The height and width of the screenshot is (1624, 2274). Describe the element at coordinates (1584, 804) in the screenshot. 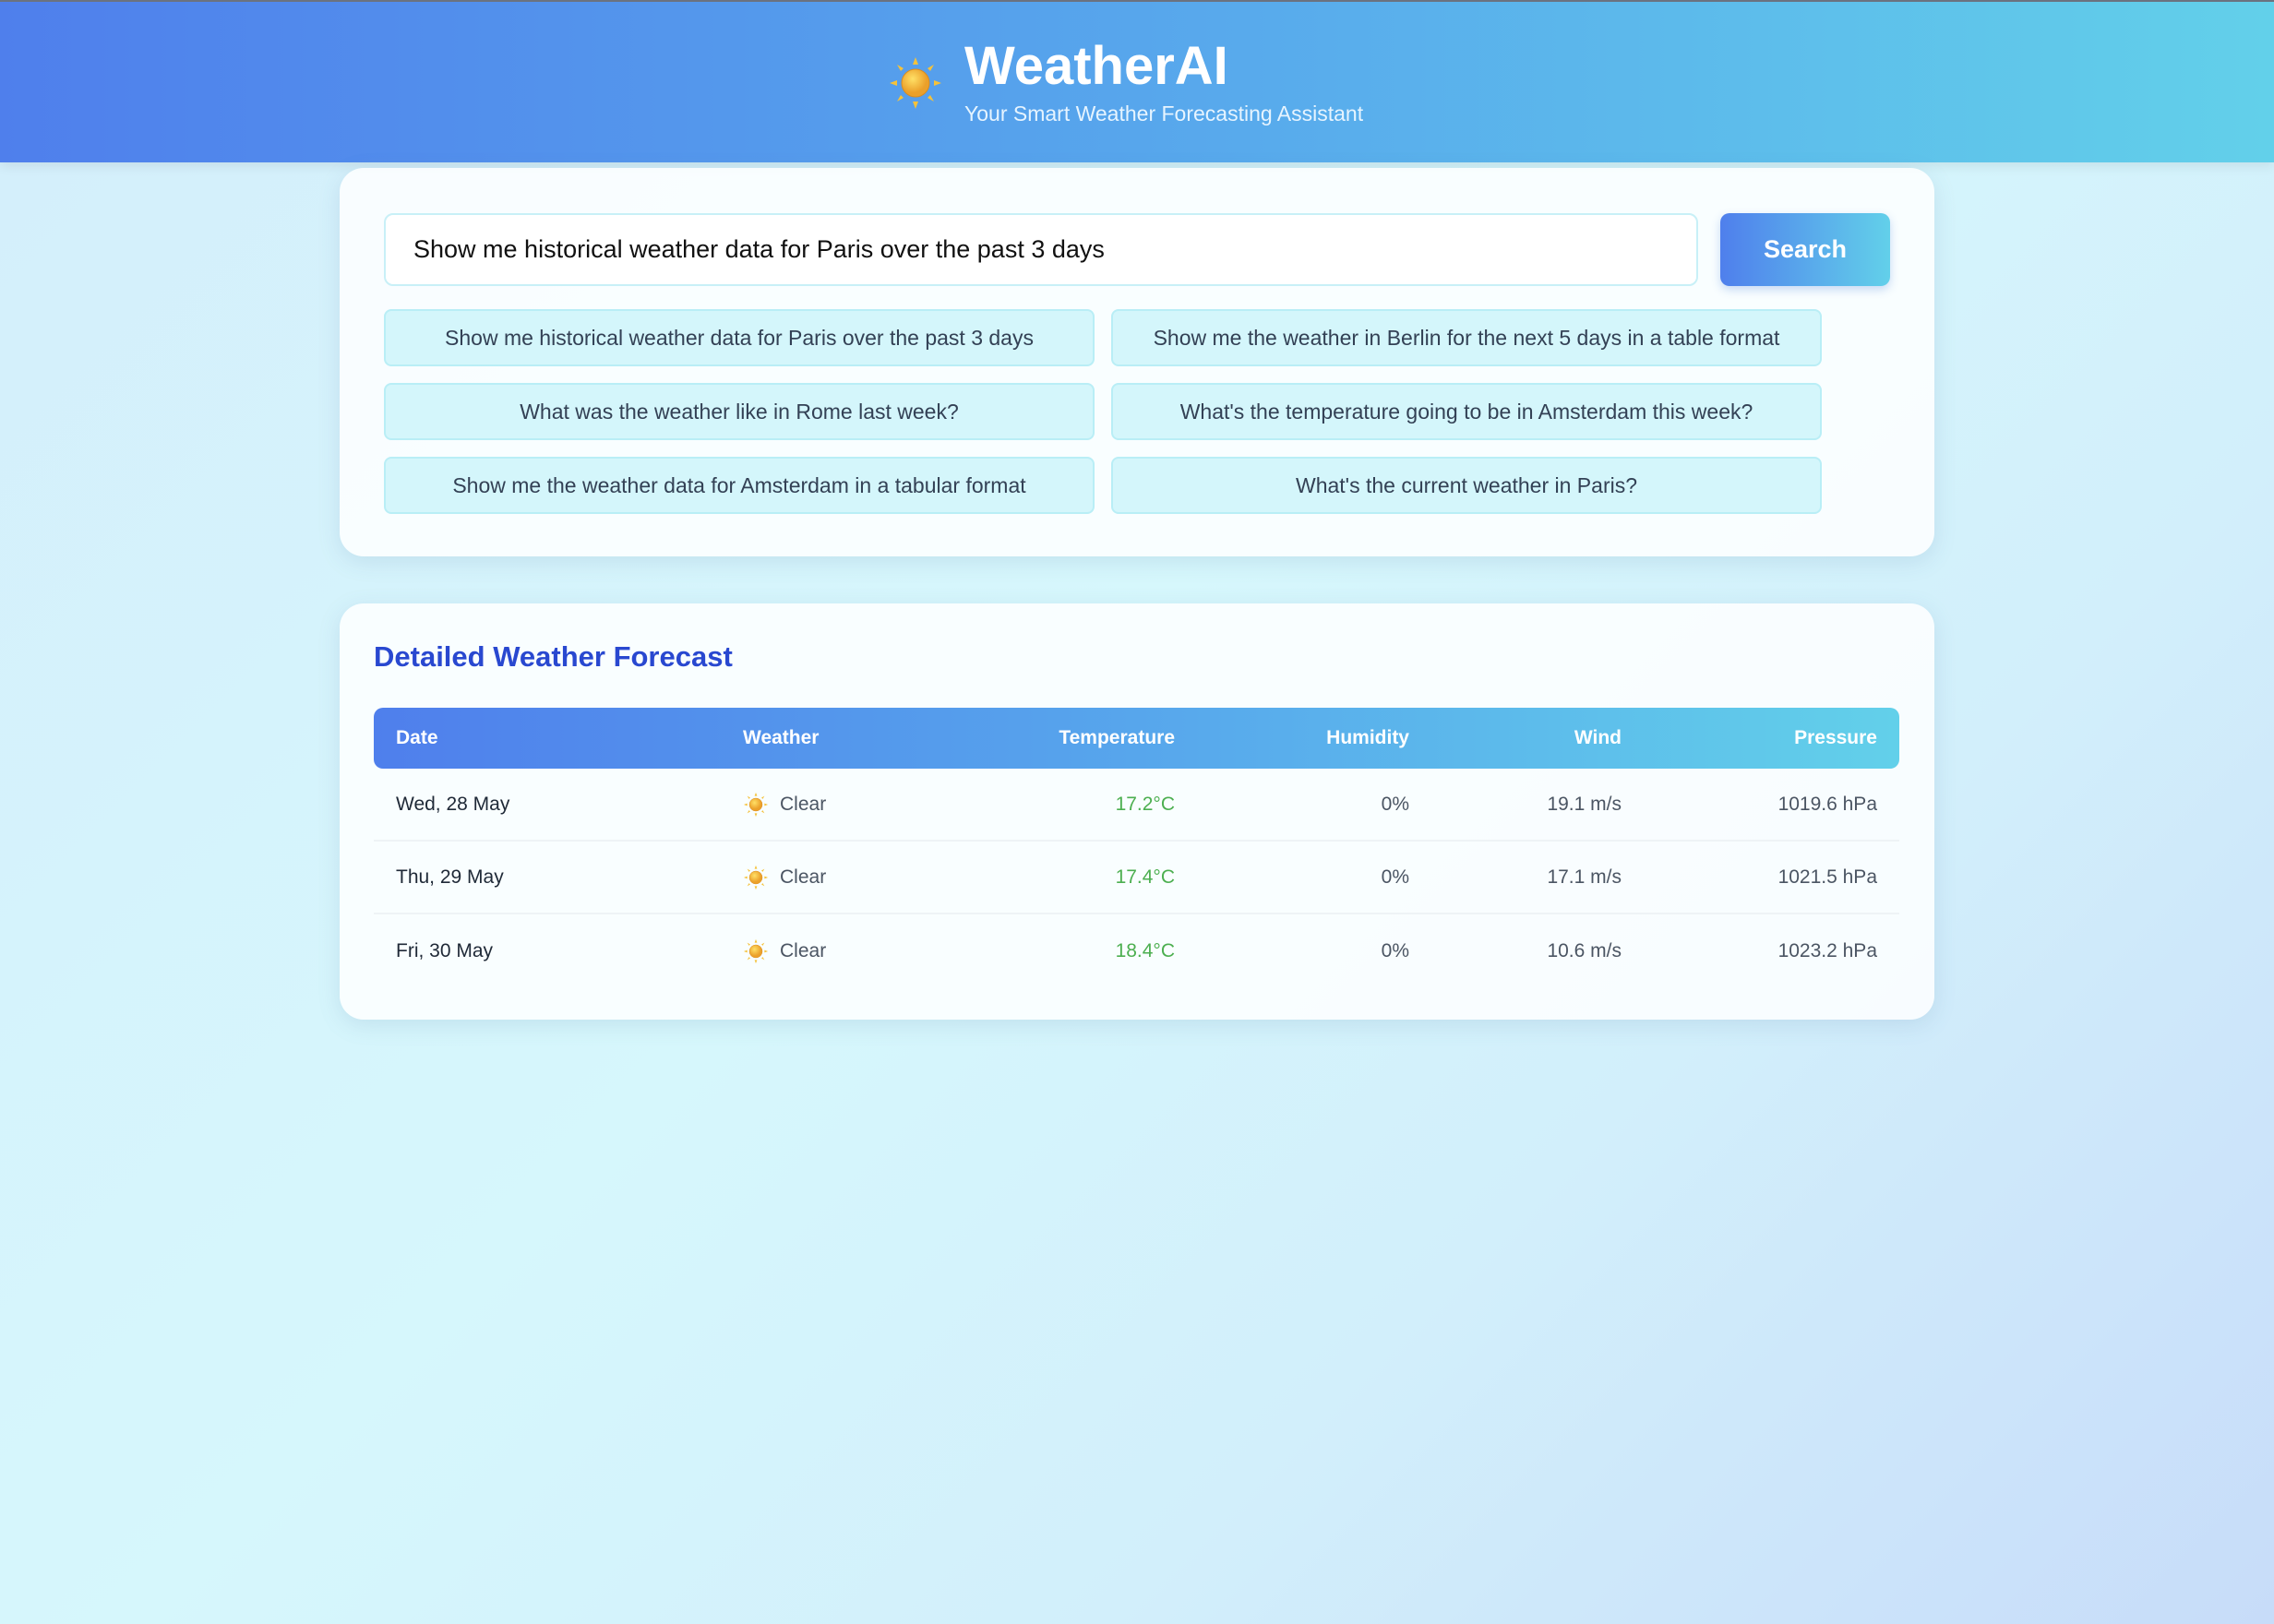

I see `wind-cell: 19.1 m/s` at that location.